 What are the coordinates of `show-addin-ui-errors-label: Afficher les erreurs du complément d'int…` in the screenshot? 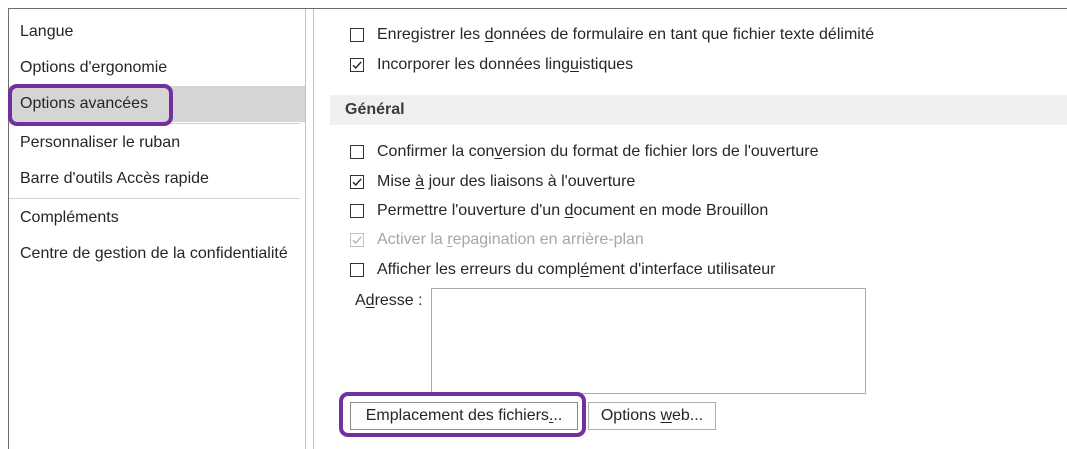 It's located at (576, 269).